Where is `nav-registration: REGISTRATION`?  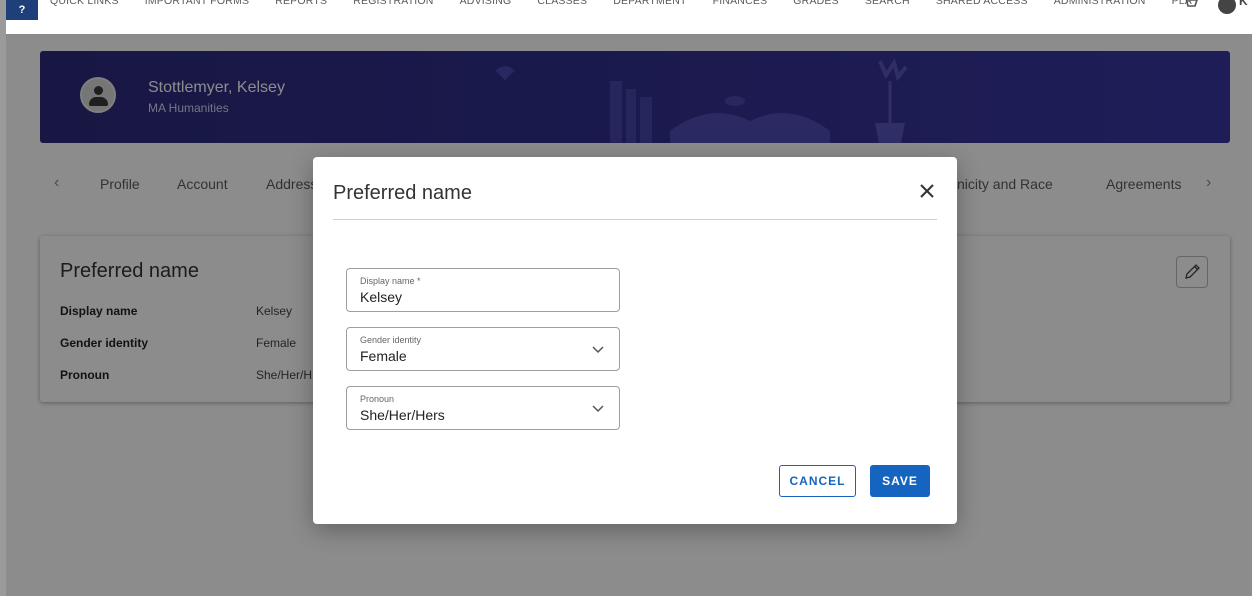 nav-registration: REGISTRATION is located at coordinates (393, 10).